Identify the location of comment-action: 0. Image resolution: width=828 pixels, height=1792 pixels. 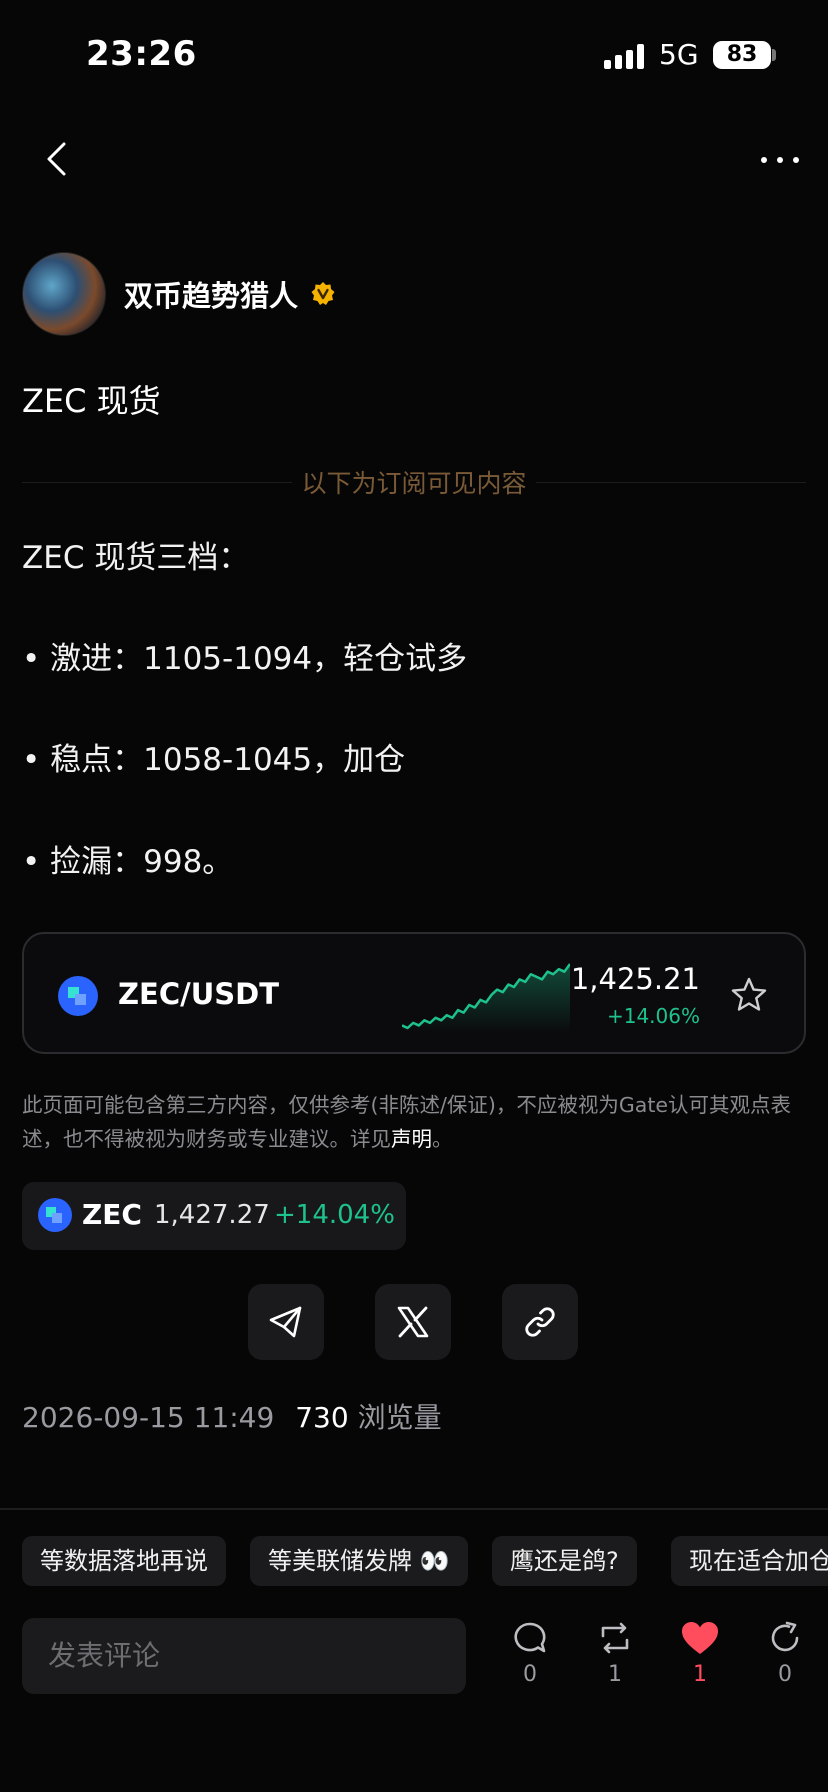
(530, 1653).